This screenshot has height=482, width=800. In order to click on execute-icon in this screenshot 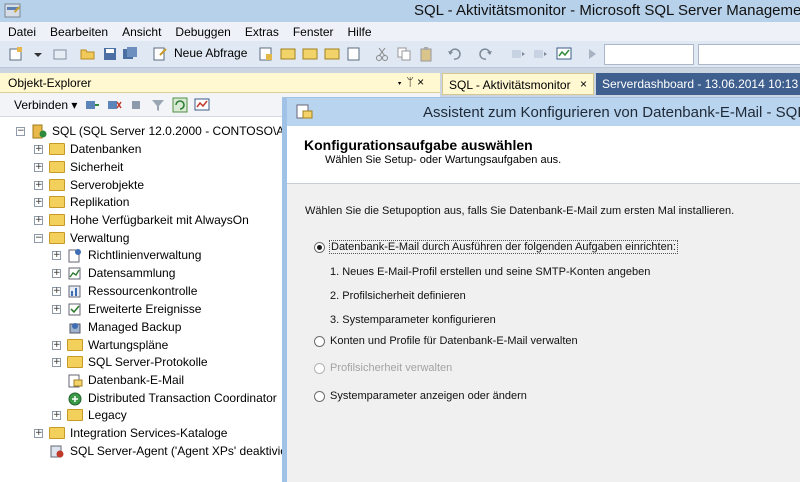, I will do `click(592, 54)`.